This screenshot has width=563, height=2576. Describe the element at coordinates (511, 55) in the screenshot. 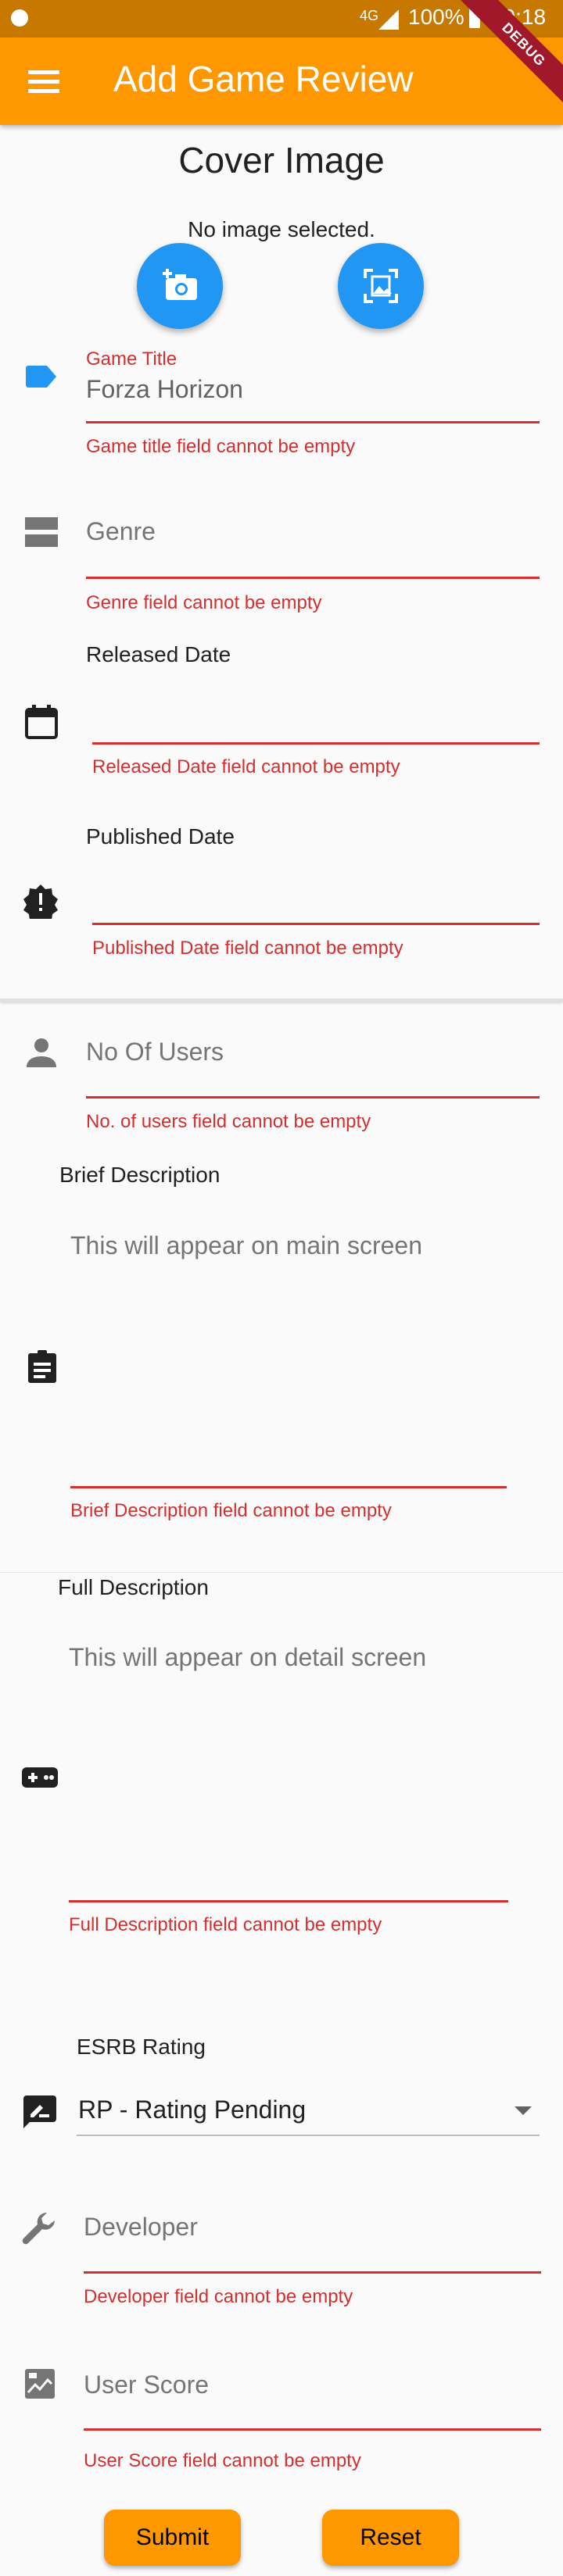

I see `debug-badge: DEBUG` at that location.